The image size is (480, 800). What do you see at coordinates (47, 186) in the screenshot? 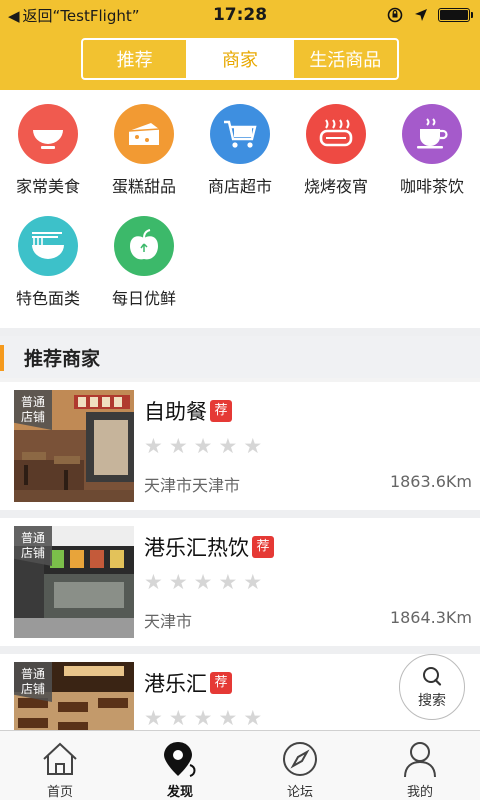
I see `category-label: 家常美食` at bounding box center [47, 186].